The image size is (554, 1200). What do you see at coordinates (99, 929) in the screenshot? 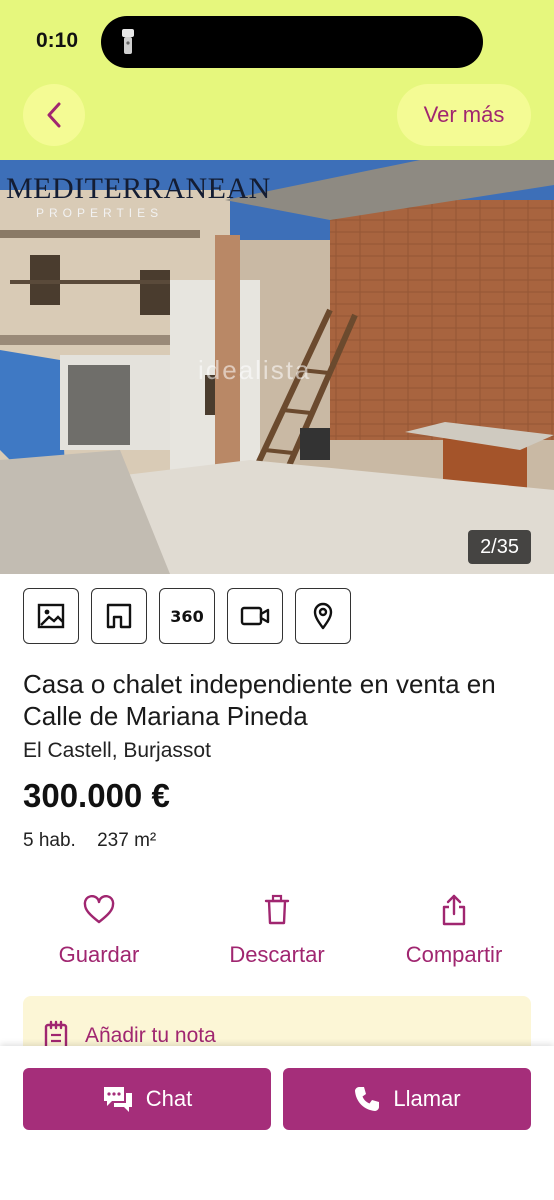
I see `save-button: Guardar` at bounding box center [99, 929].